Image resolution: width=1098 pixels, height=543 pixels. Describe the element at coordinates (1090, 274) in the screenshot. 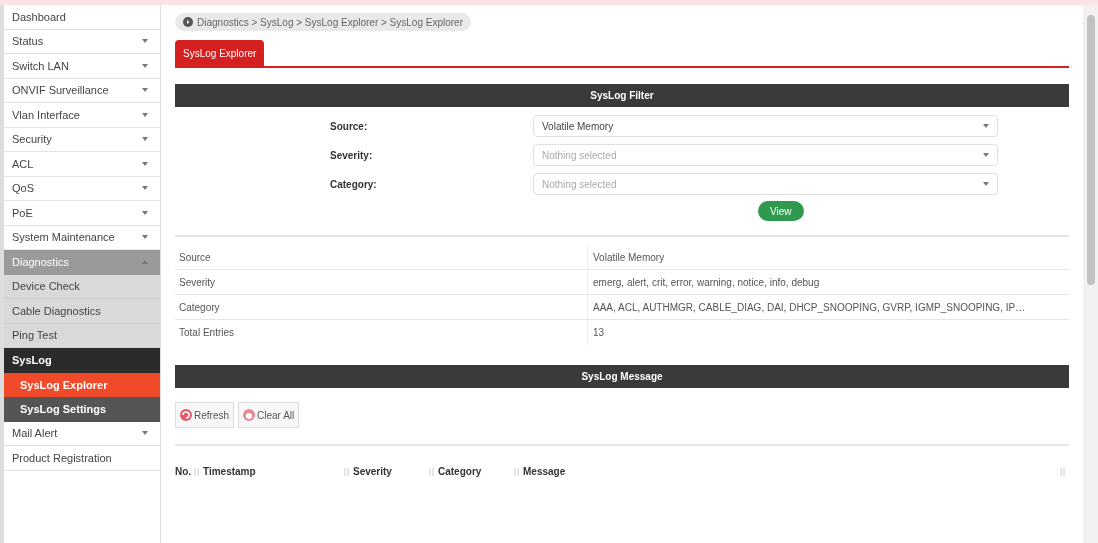

I see `scrollbar` at that location.